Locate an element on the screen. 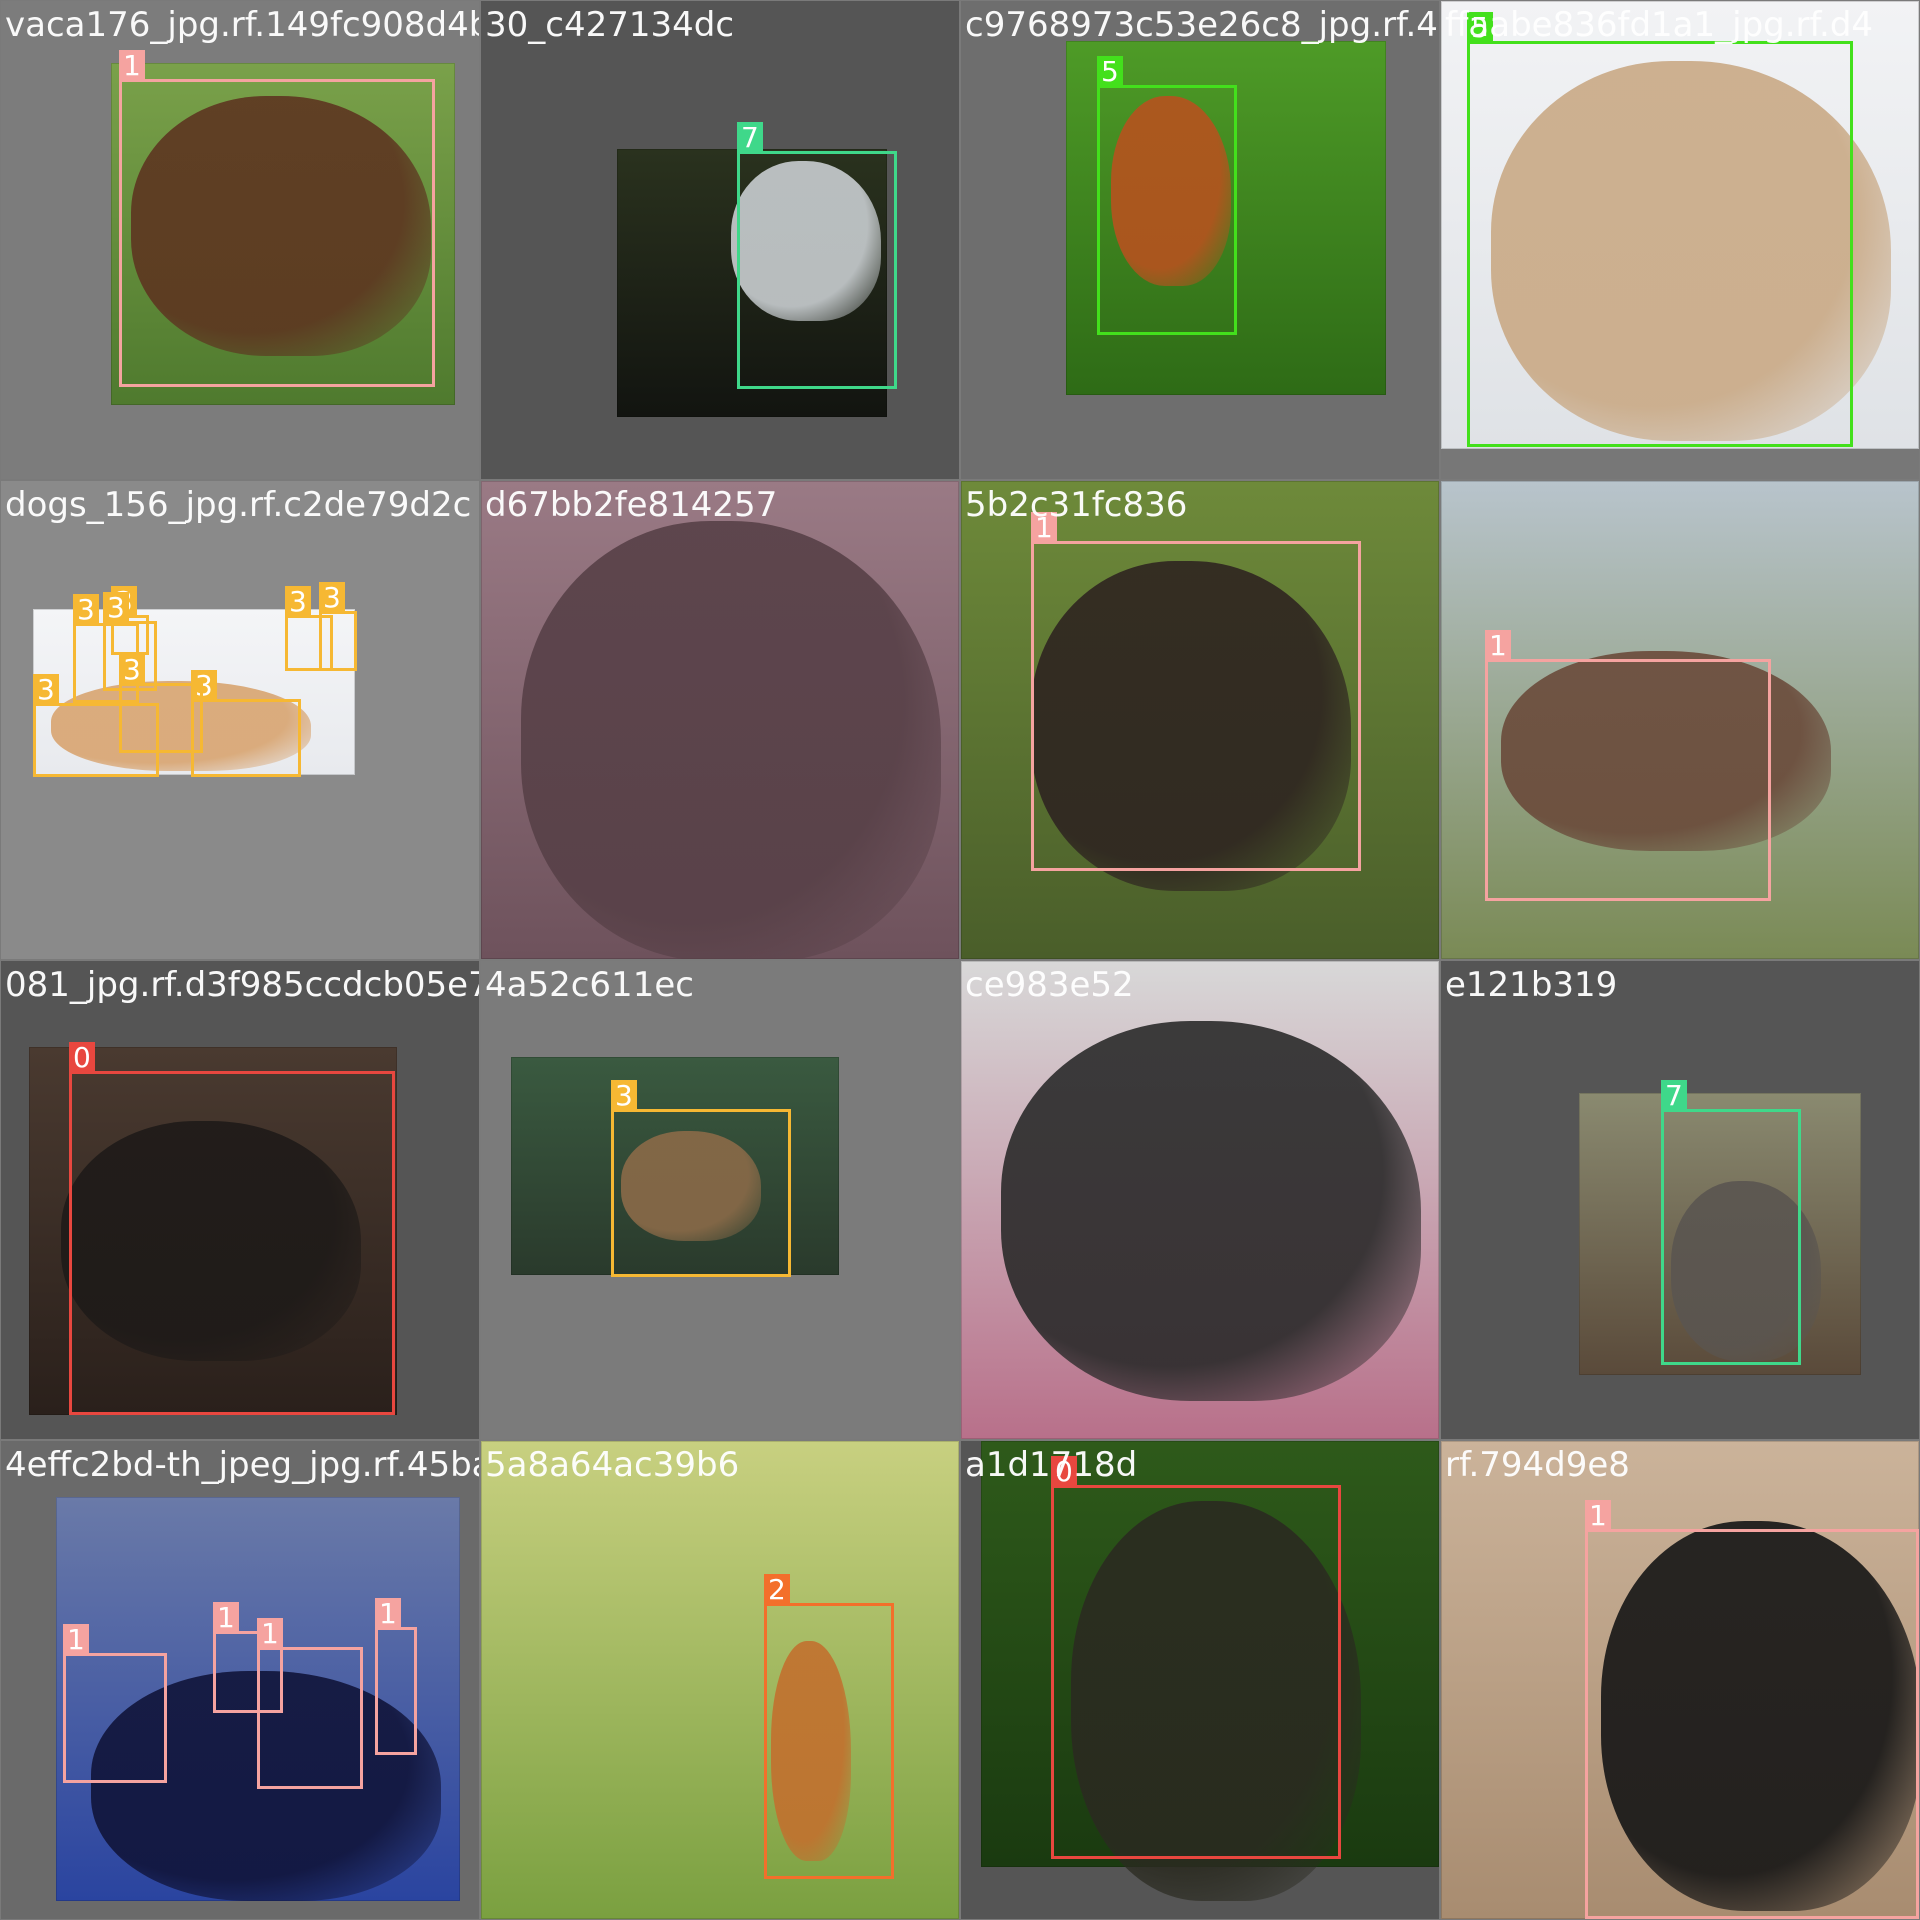 This screenshot has width=1920, height=1920. mosaic-tile: 7 e121b319 is located at coordinates (1680, 1200).